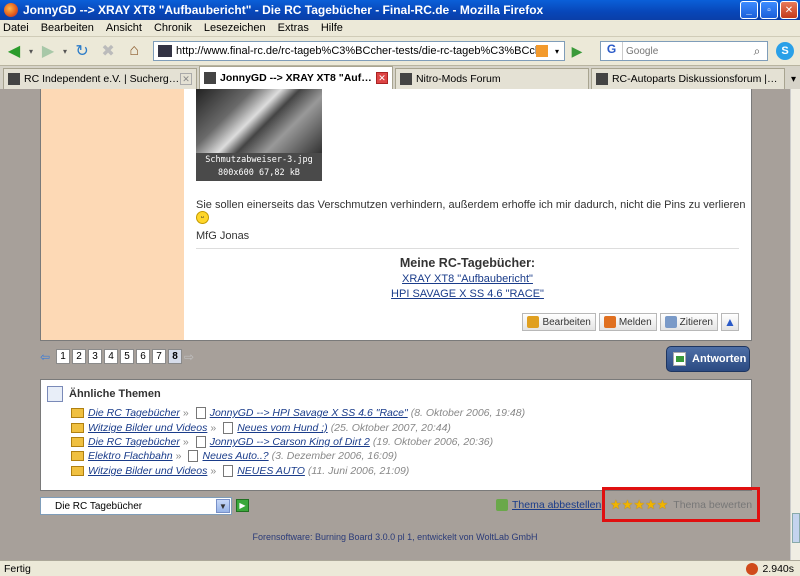 The height and width of the screenshot is (576, 800). What do you see at coordinates (796, 528) in the screenshot?
I see `scrollbar-thumb` at bounding box center [796, 528].